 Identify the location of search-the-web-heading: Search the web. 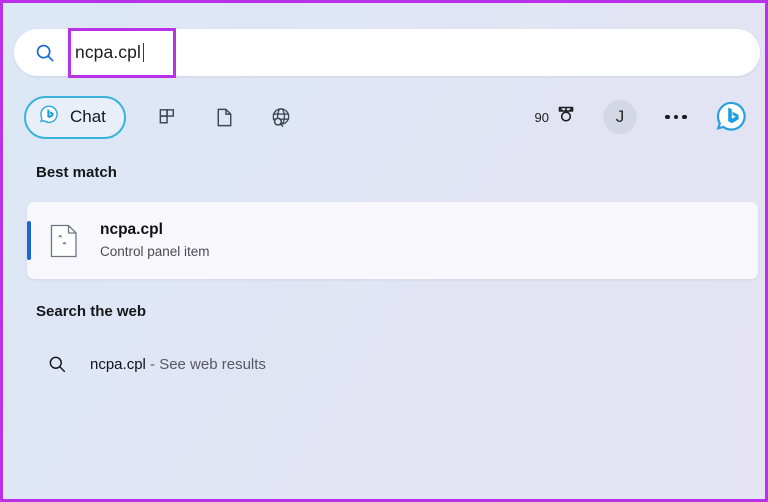
(91, 311).